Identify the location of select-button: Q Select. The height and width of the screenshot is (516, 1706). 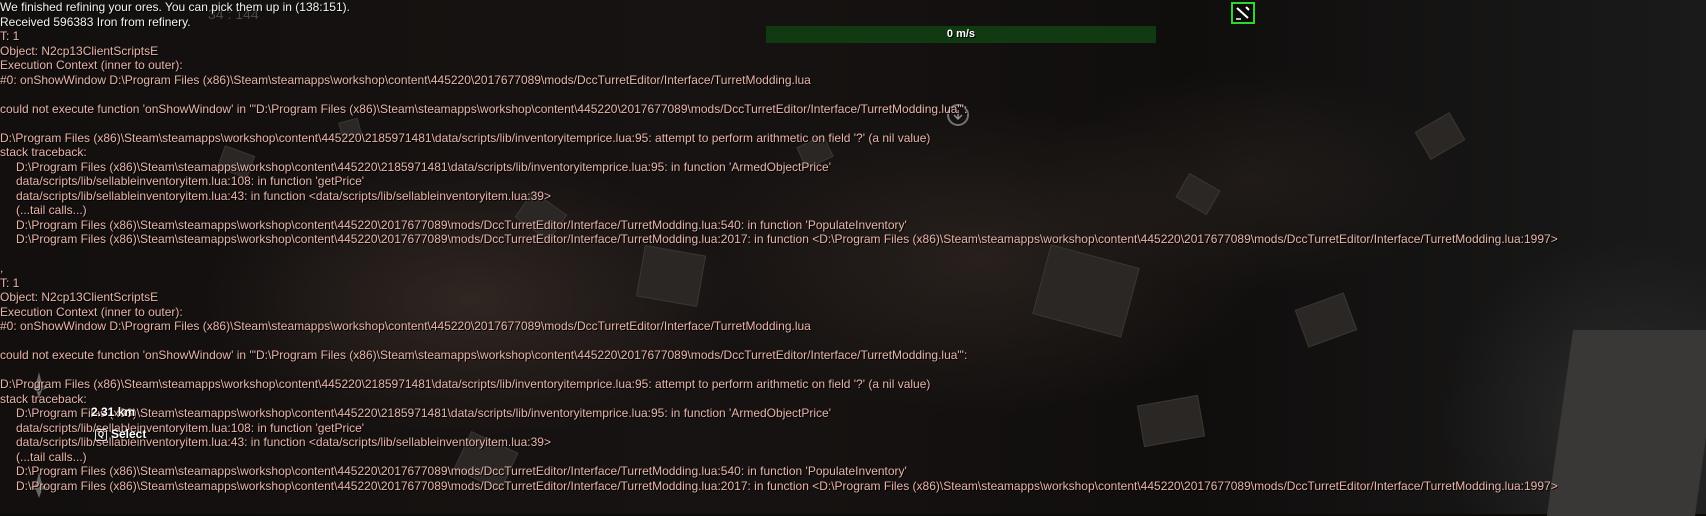
(120, 434).